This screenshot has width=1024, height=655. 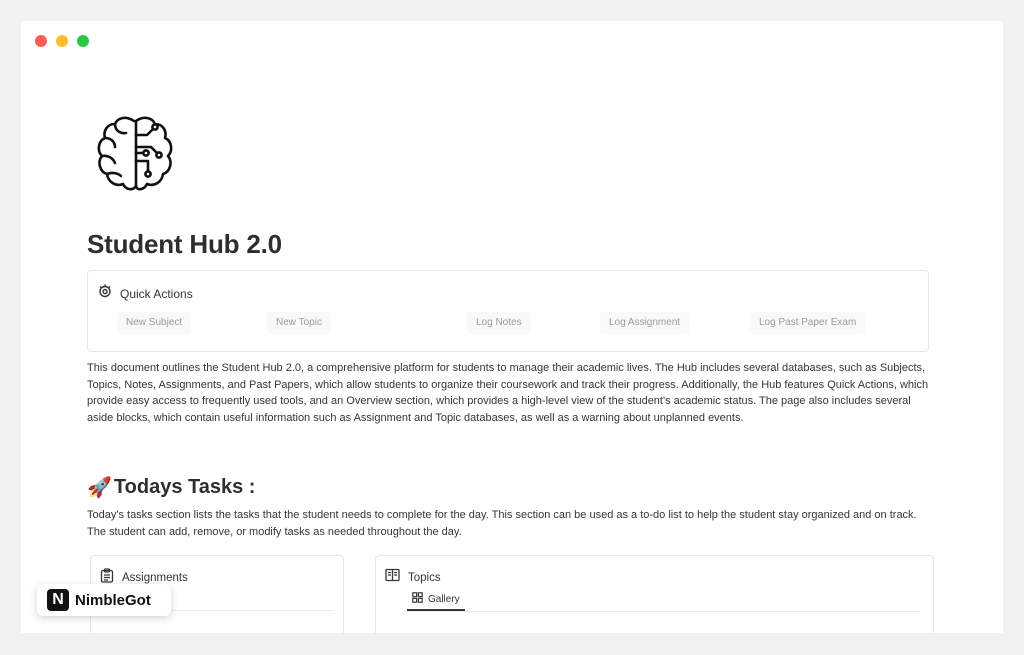 I want to click on nimblegot-logo-icon: N, so click(x=58, y=600).